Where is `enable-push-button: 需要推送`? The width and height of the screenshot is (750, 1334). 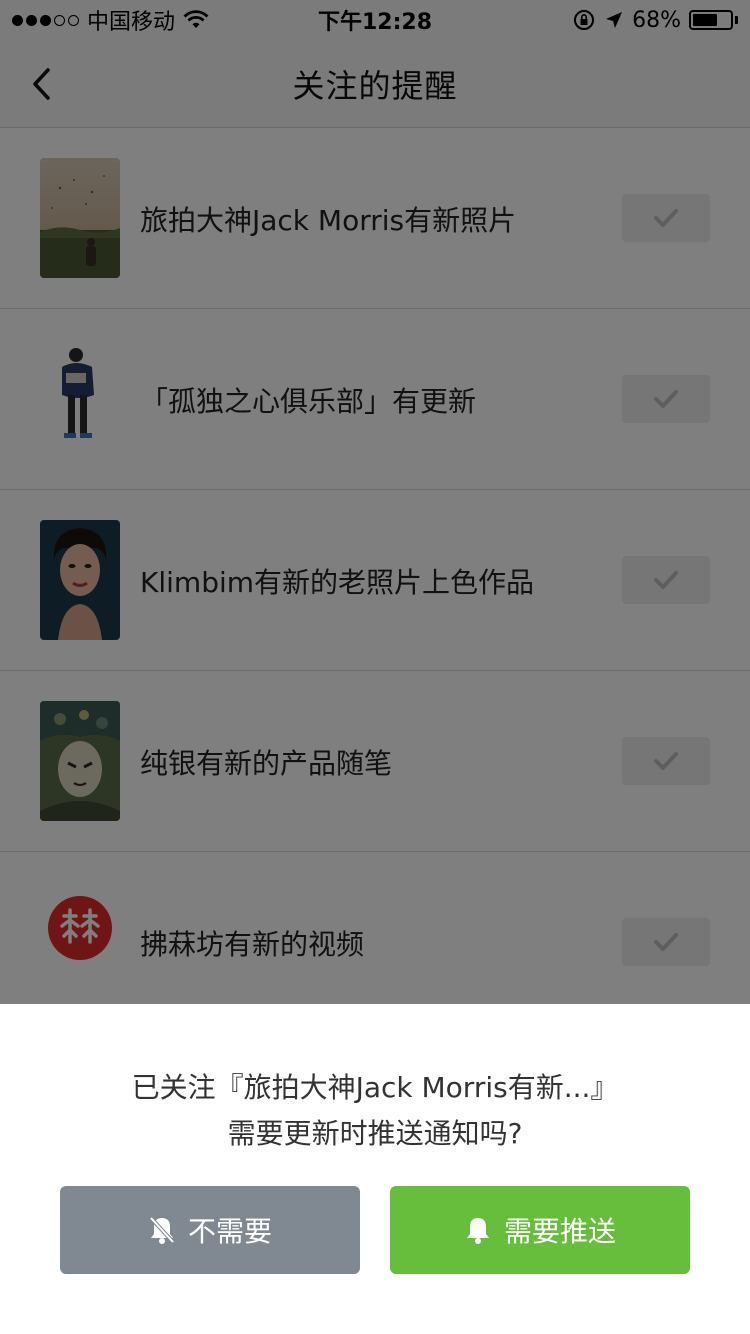
enable-push-button: 需要推送 is located at coordinates (540, 1230).